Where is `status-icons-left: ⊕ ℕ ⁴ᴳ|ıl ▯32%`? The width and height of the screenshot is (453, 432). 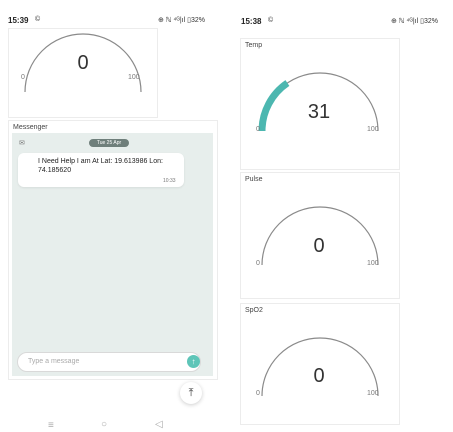
status-icons-left: ⊕ ℕ ⁴ᴳ|ıl ▯32% is located at coordinates (181, 20).